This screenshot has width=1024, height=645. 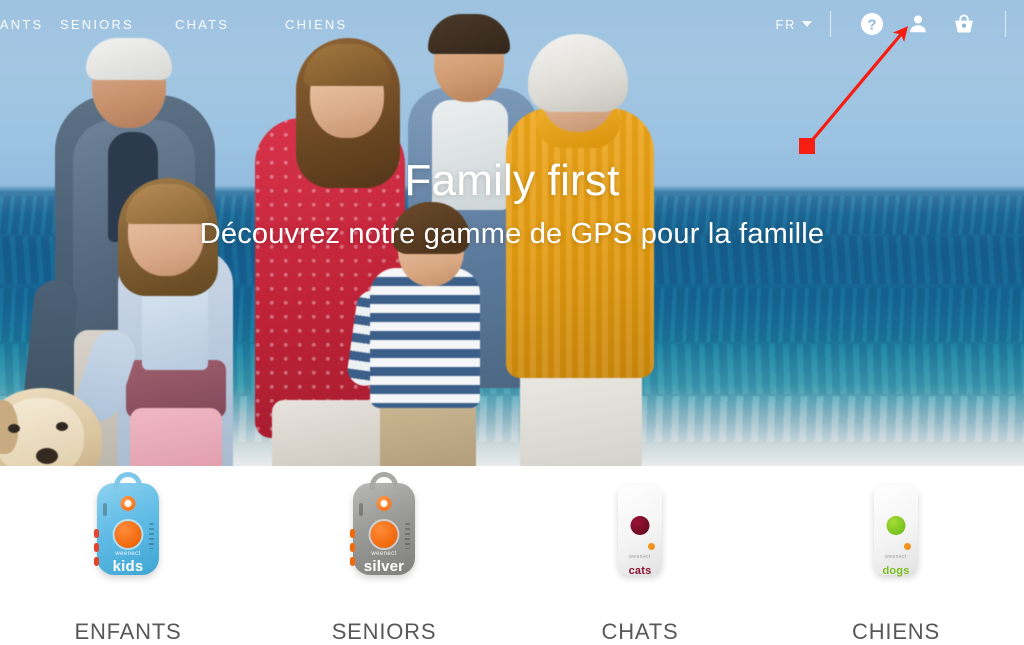 I want to click on product-label-enfants: ENFANTS, so click(x=128, y=631).